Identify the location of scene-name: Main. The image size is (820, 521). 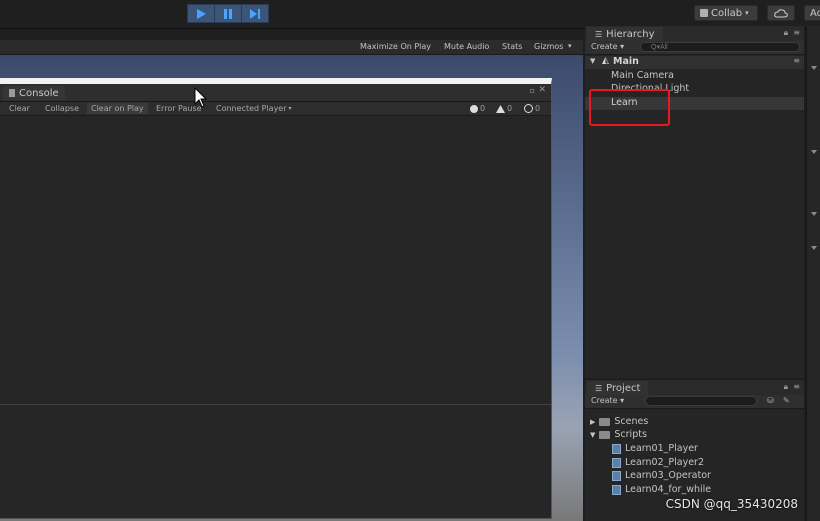
(626, 61).